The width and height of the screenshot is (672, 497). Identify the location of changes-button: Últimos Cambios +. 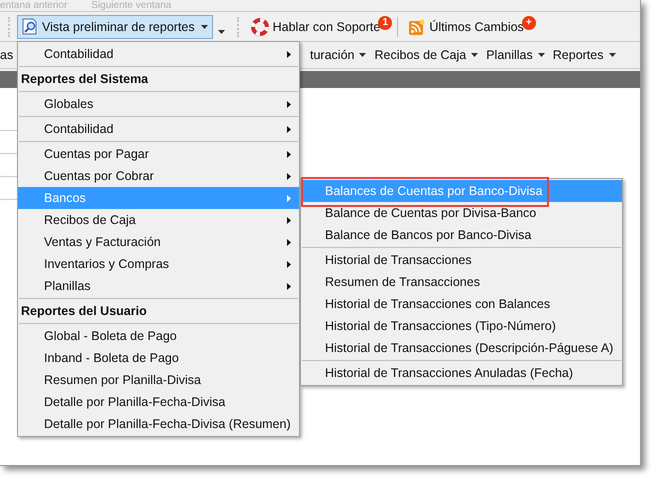
(469, 26).